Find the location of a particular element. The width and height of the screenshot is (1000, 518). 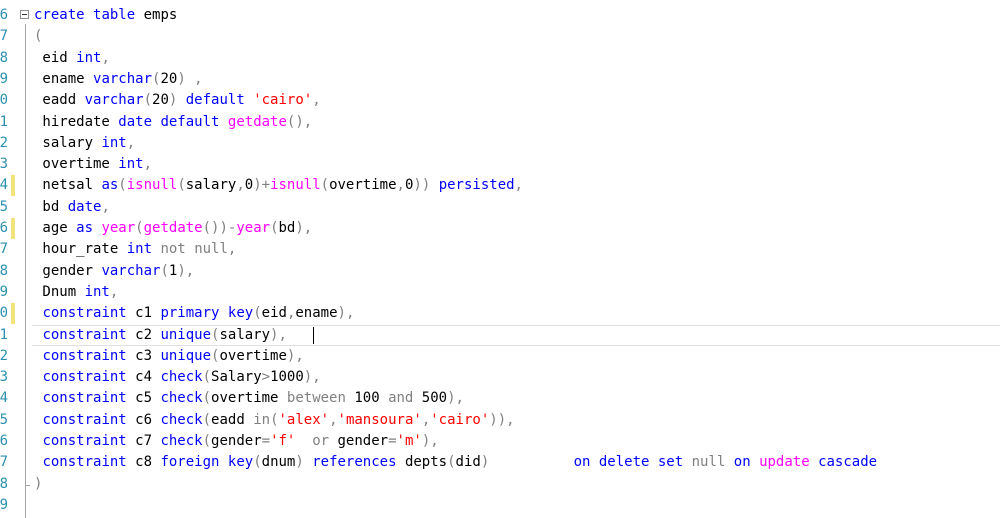

code-token: salary is located at coordinates (68, 142).